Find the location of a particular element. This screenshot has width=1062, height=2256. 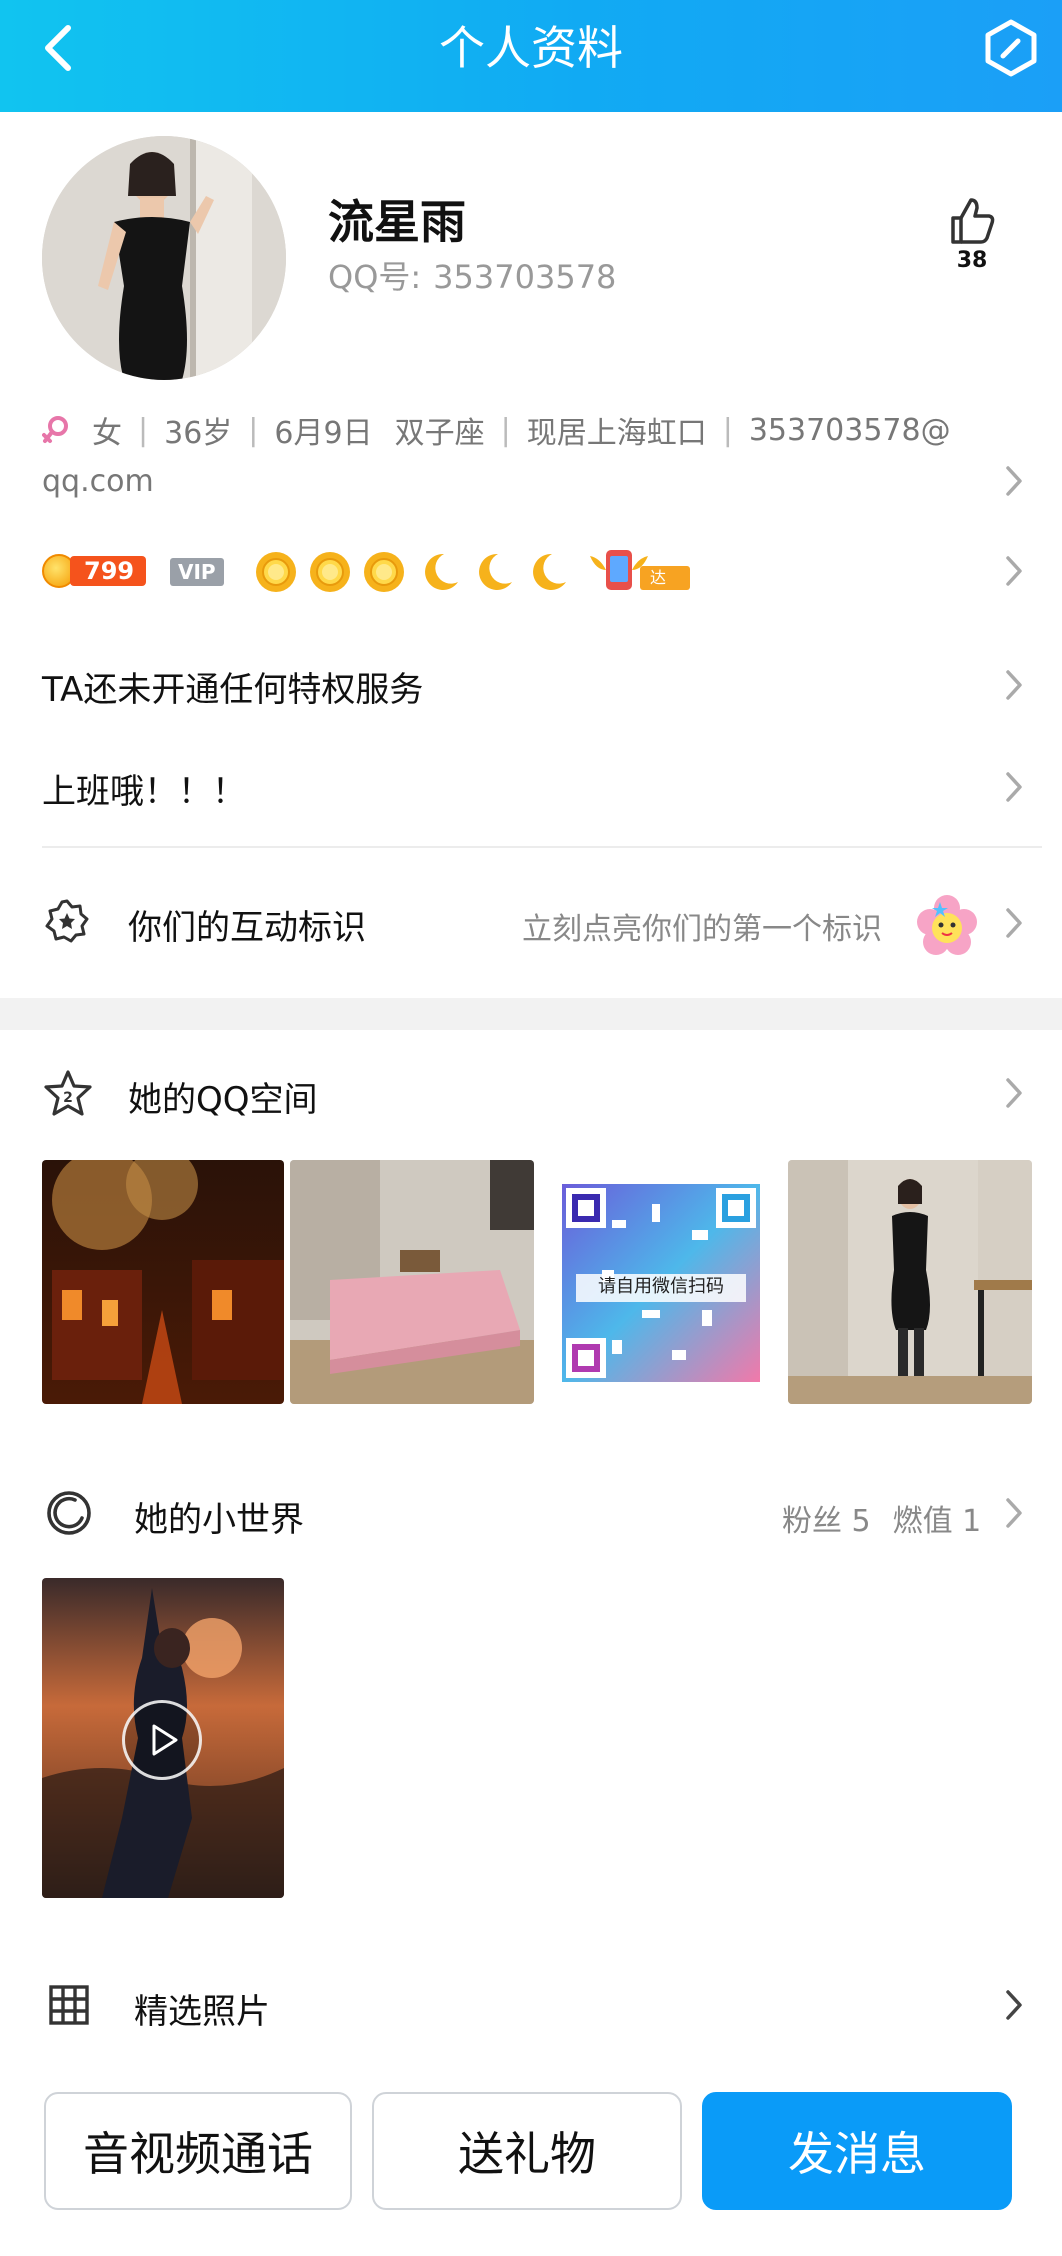

back-arrow-icon is located at coordinates (58, 48).